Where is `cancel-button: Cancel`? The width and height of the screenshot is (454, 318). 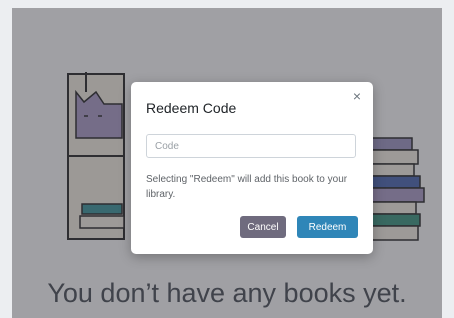 cancel-button: Cancel is located at coordinates (263, 227).